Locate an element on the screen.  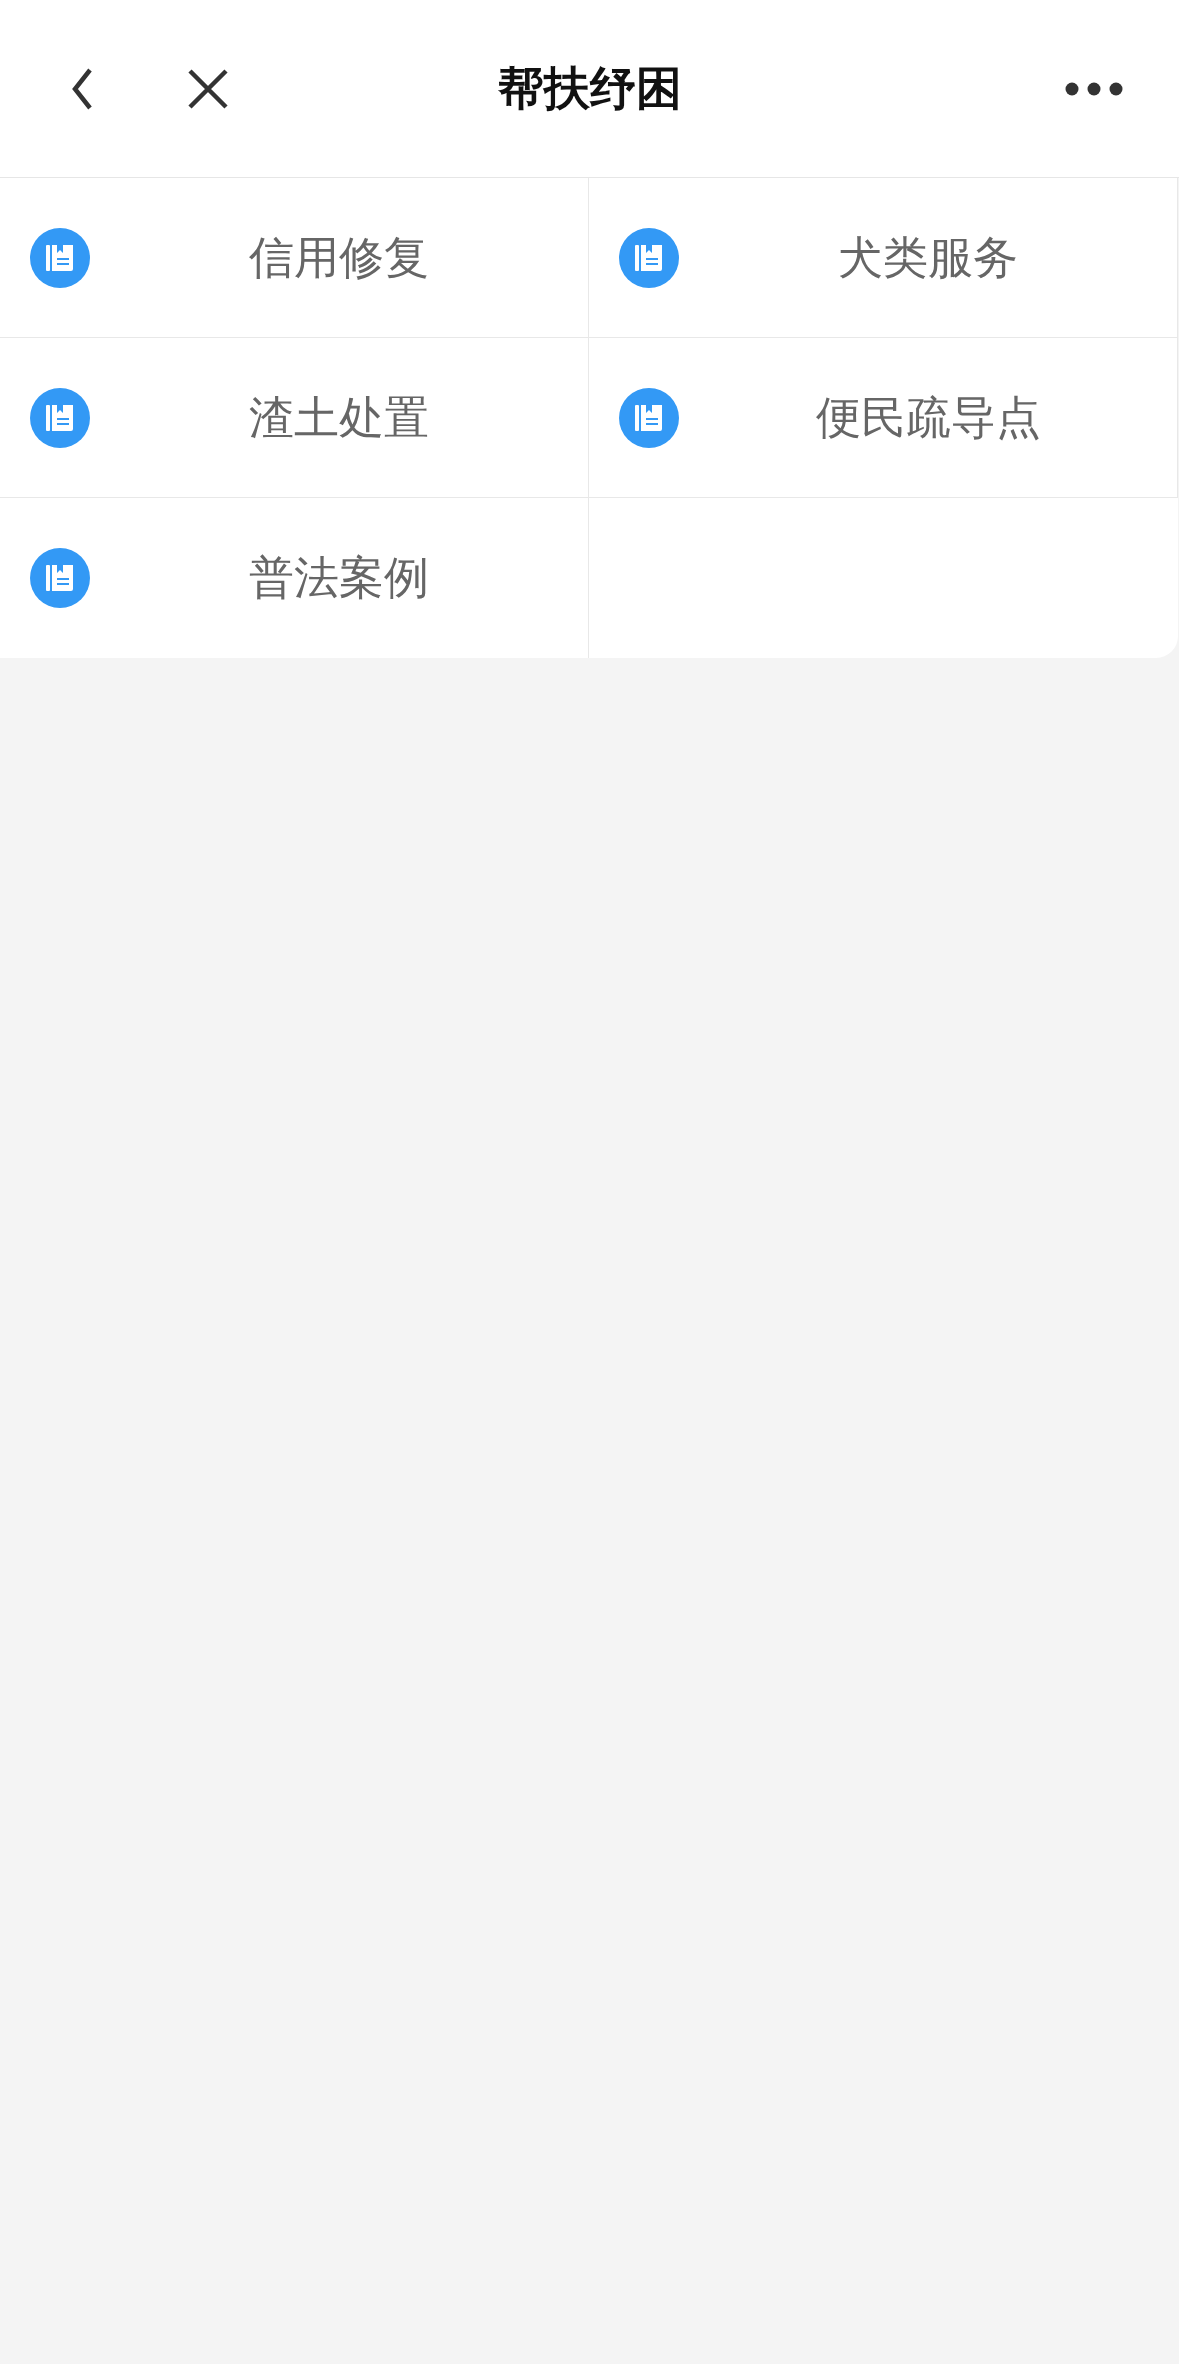
menu-item: 犬类服务 is located at coordinates (883, 258).